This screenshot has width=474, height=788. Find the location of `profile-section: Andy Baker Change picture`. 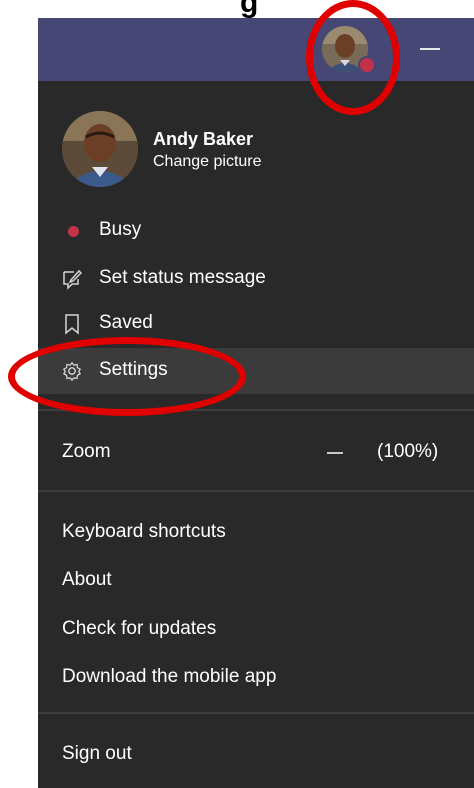

profile-section: Andy Baker Change picture is located at coordinates (262, 151).